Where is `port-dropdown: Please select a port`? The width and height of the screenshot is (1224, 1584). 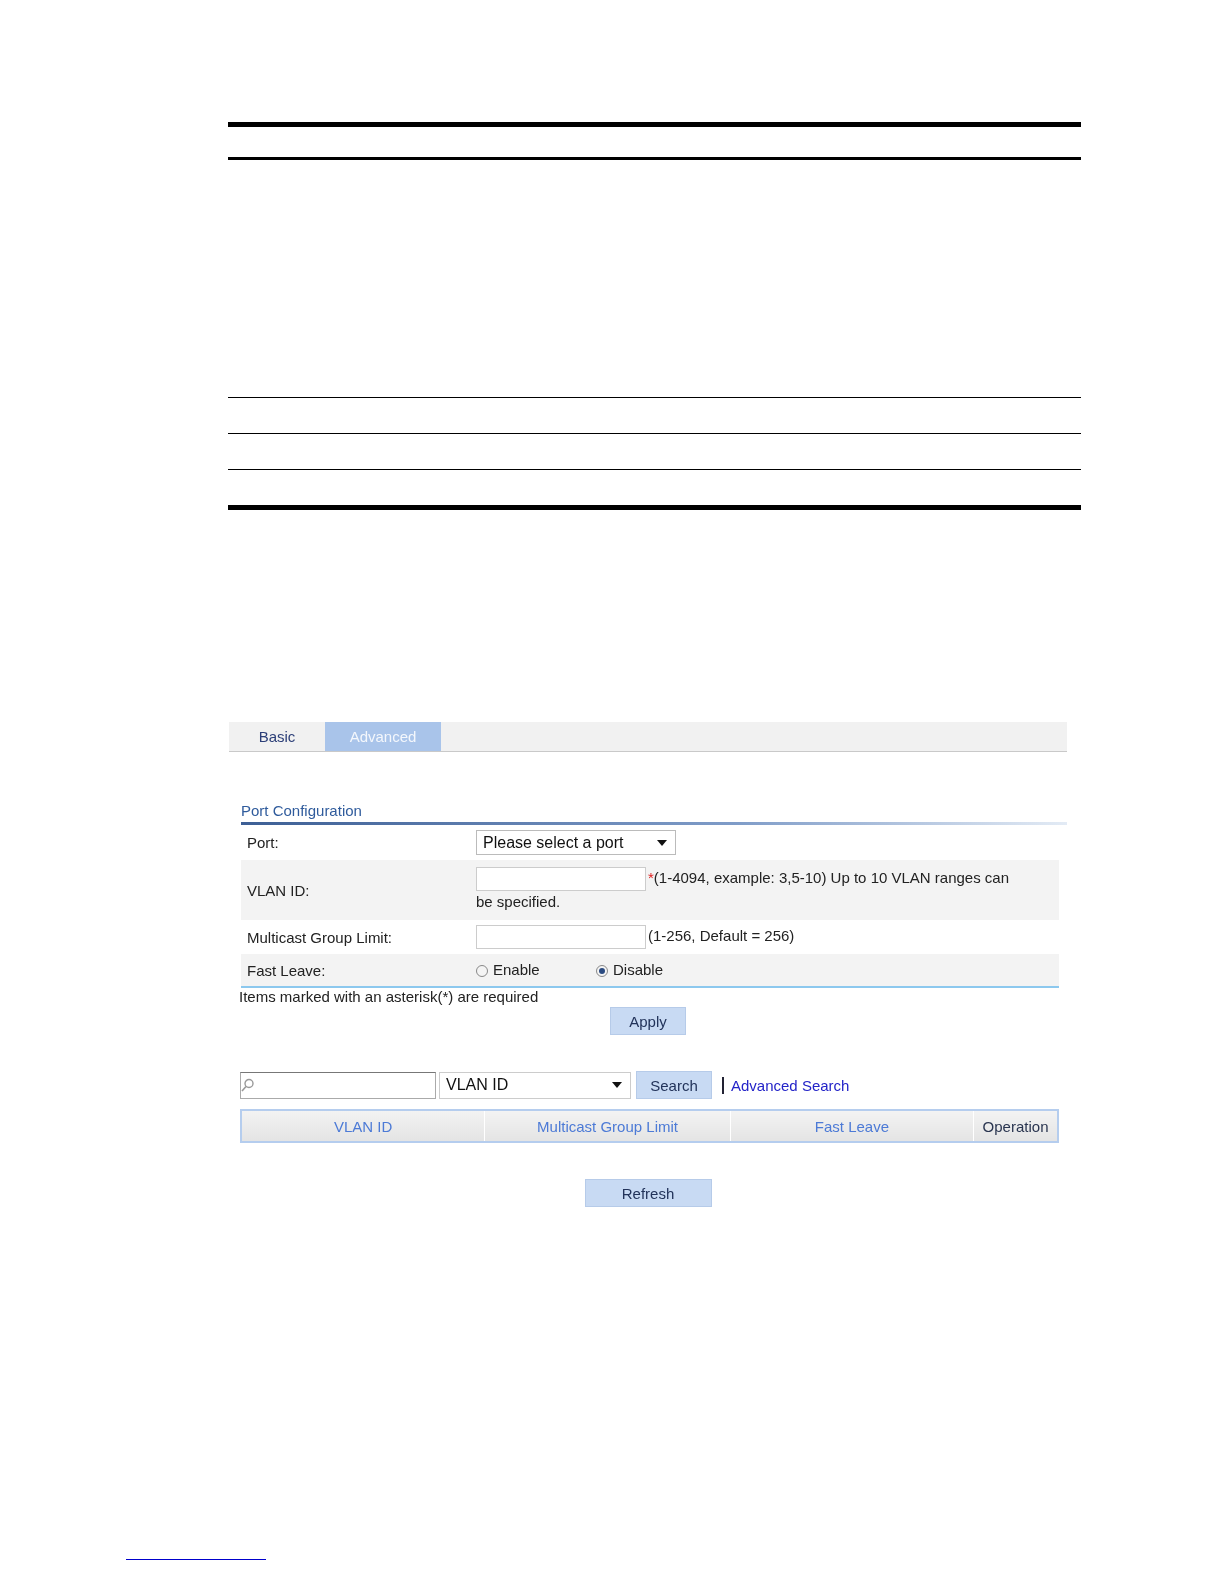
port-dropdown: Please select a port is located at coordinates (576, 842).